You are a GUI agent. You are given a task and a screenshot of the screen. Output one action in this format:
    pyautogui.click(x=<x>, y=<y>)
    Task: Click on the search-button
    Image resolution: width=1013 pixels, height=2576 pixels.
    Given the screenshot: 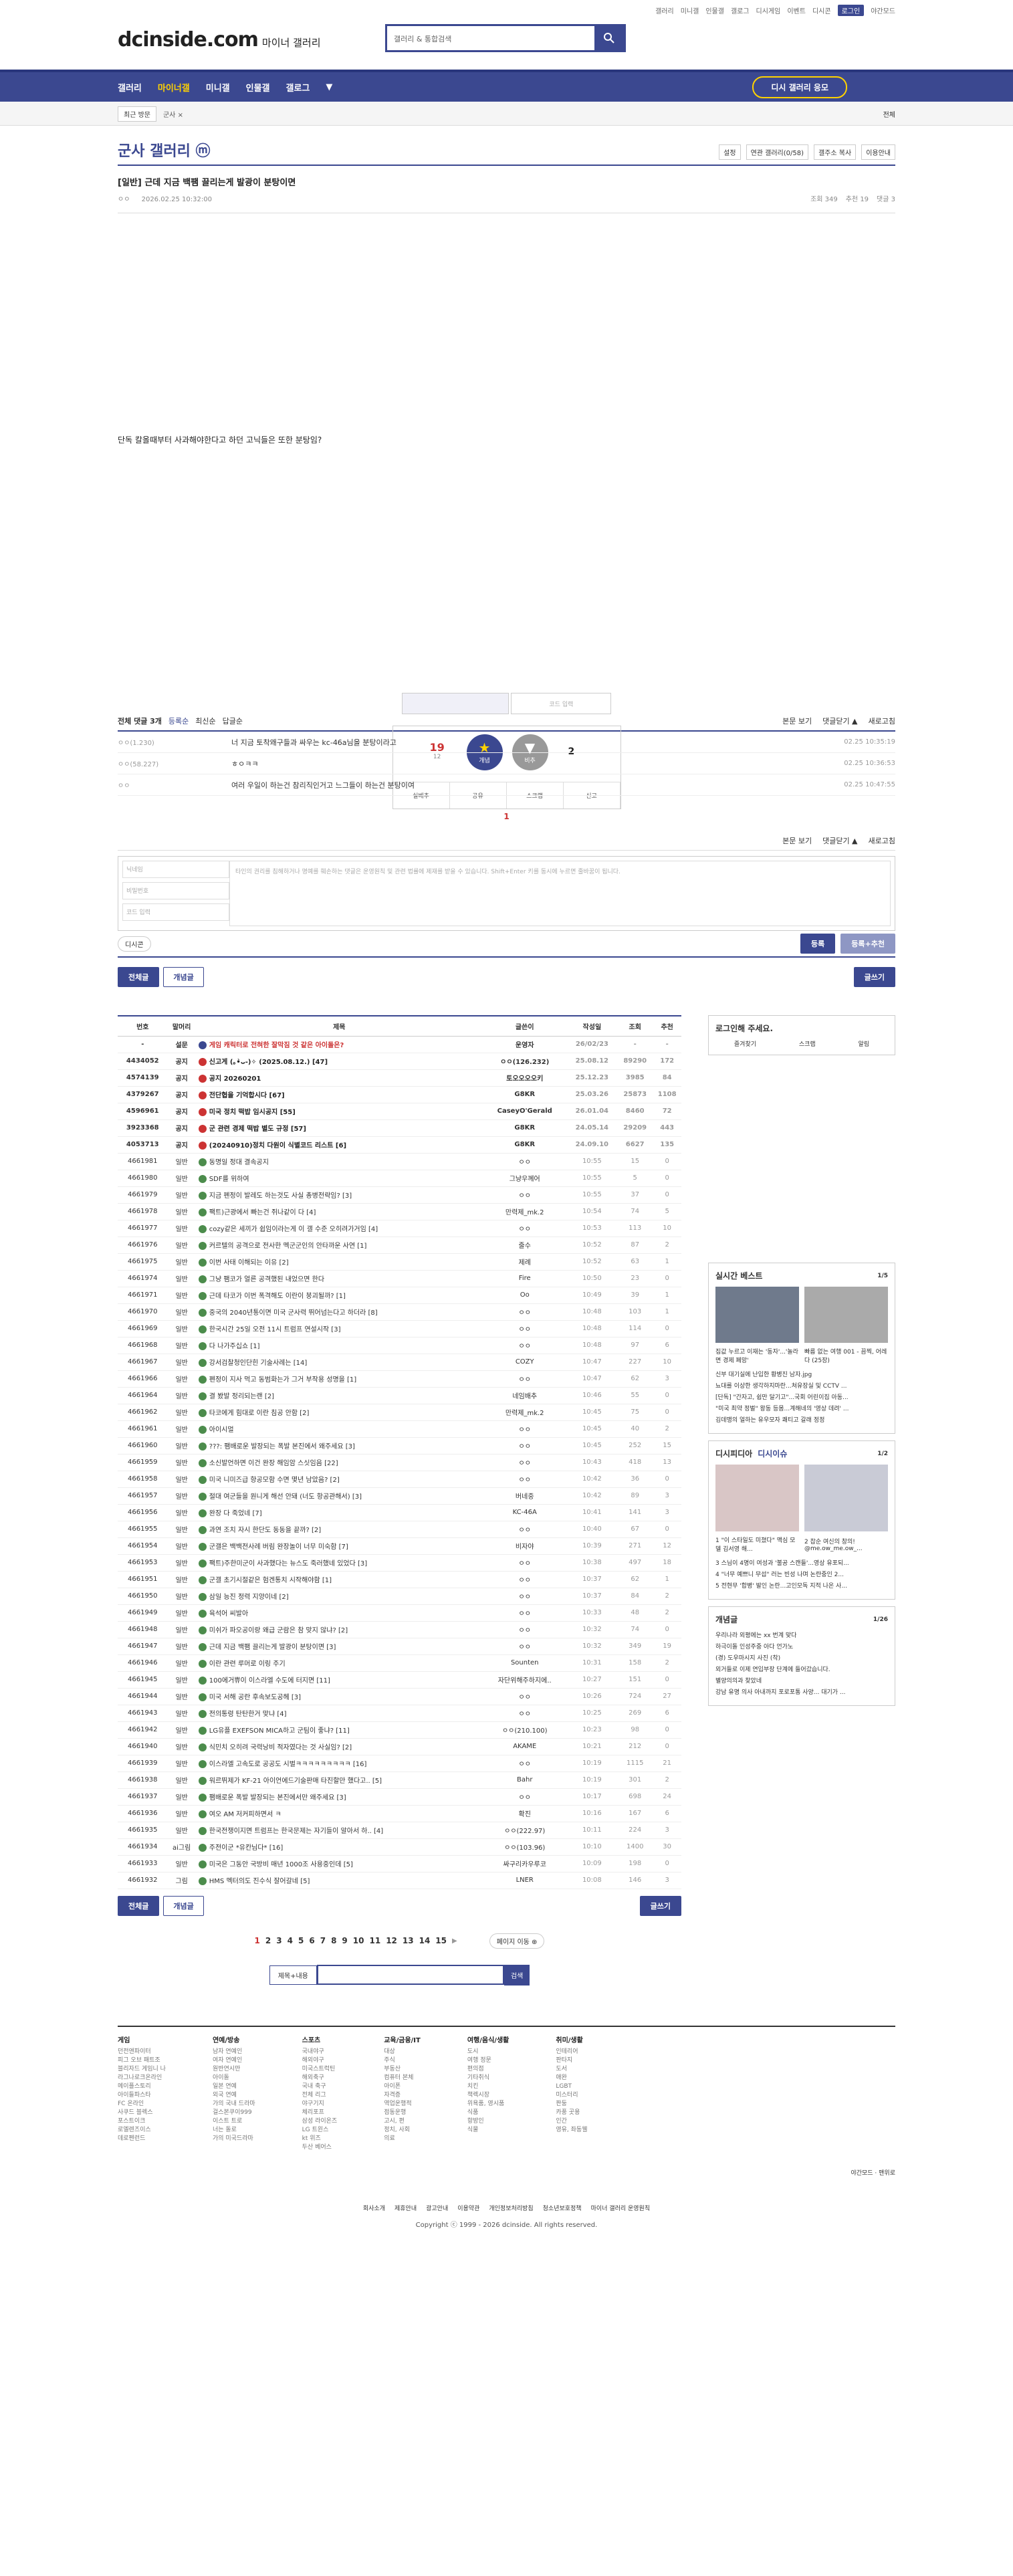 What is the action you would take?
    pyautogui.click(x=609, y=38)
    